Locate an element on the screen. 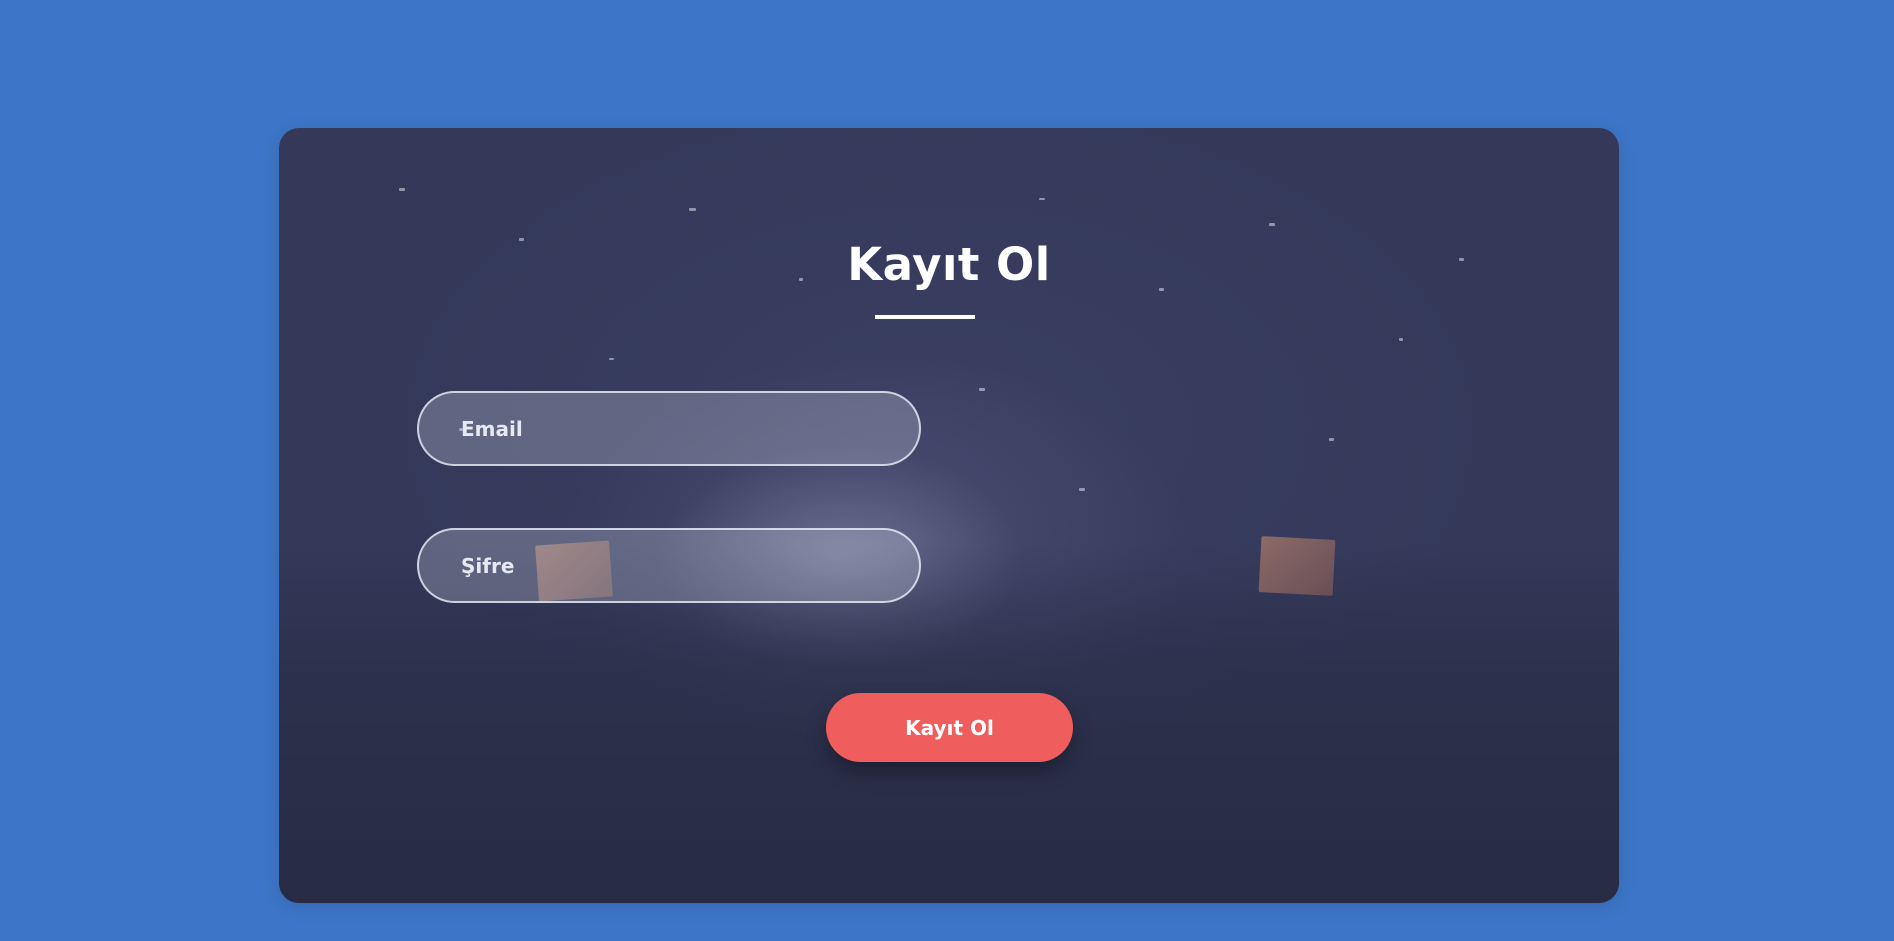 The width and height of the screenshot is (1894, 941). email-field-wrapper is located at coordinates (669, 428).